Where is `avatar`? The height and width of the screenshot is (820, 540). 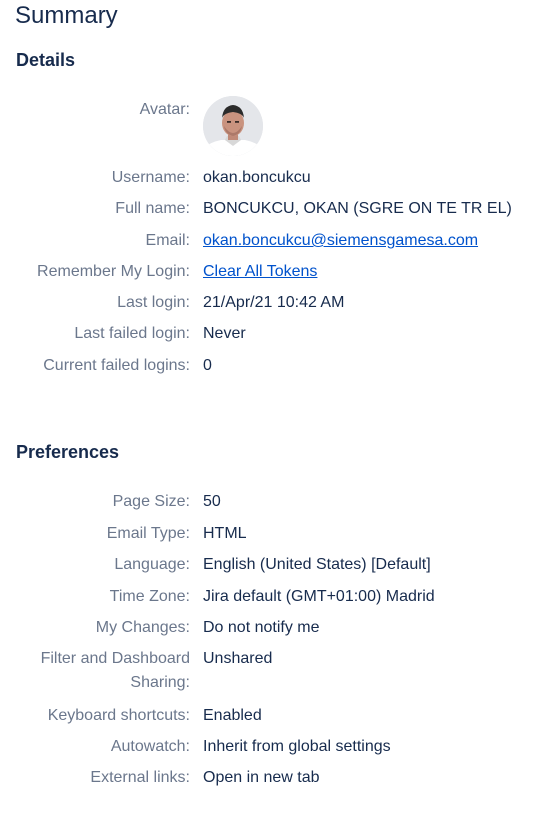
avatar is located at coordinates (233, 126).